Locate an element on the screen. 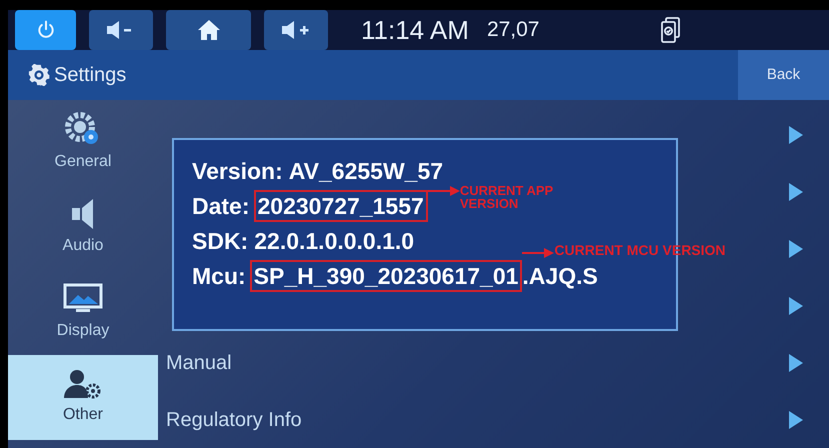 The width and height of the screenshot is (829, 448). power-icon is located at coordinates (46, 30).